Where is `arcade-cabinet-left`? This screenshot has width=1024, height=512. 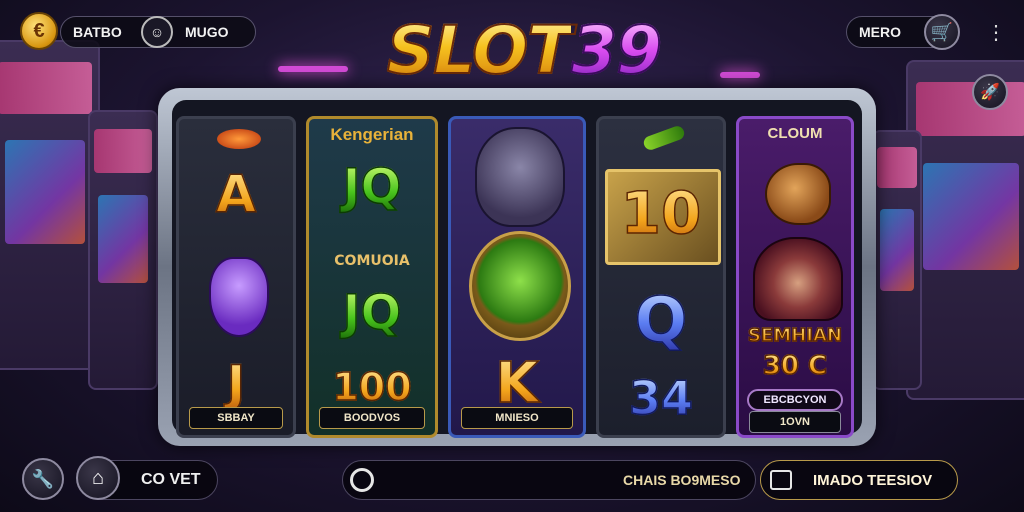 arcade-cabinet-left is located at coordinates (50, 205).